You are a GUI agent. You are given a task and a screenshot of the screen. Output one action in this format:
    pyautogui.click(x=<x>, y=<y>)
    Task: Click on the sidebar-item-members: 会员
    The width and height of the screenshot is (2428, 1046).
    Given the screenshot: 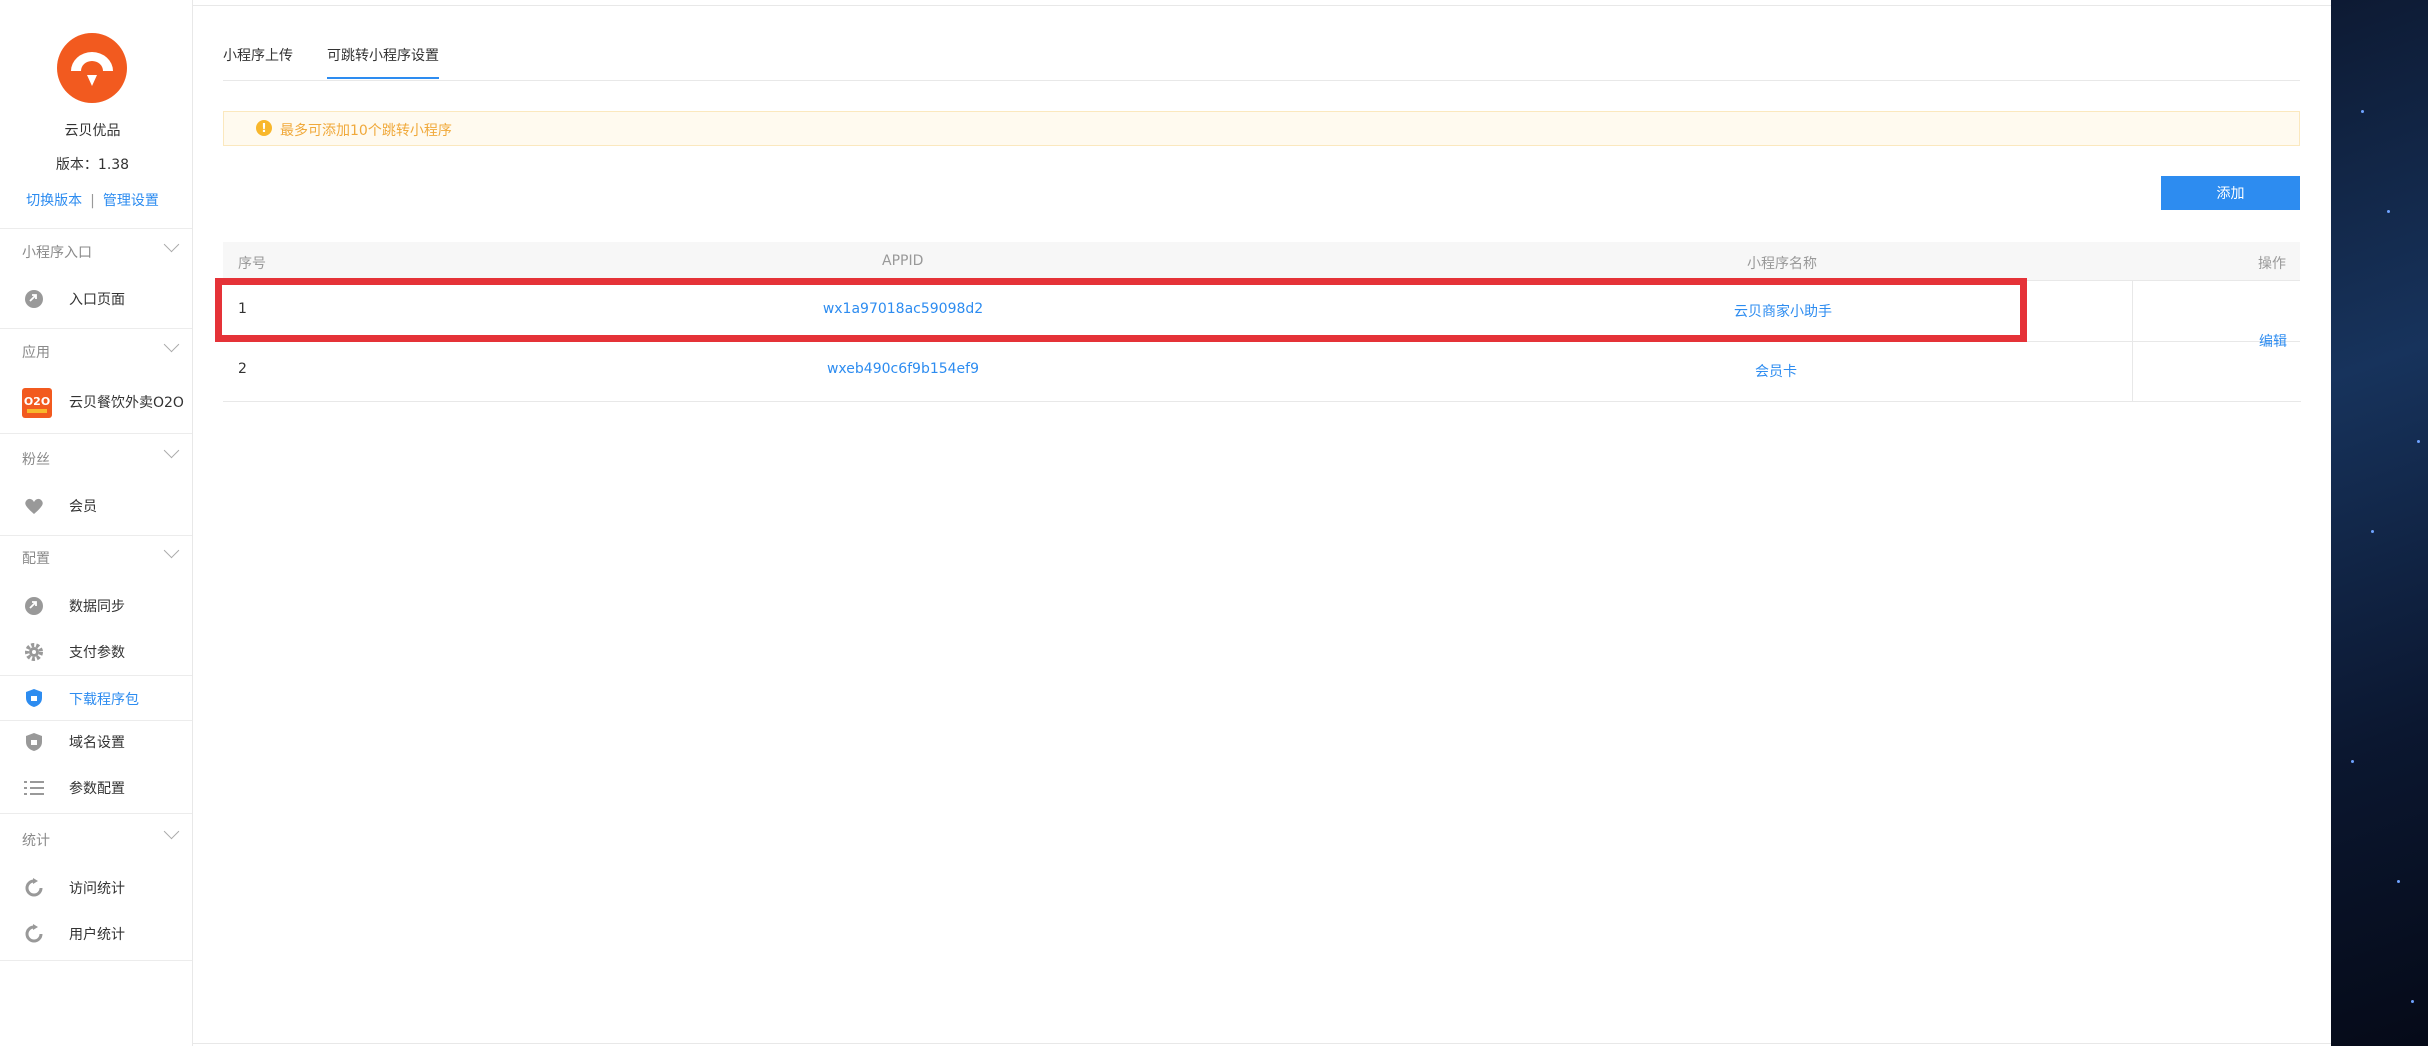 What is the action you would take?
    pyautogui.click(x=96, y=505)
    